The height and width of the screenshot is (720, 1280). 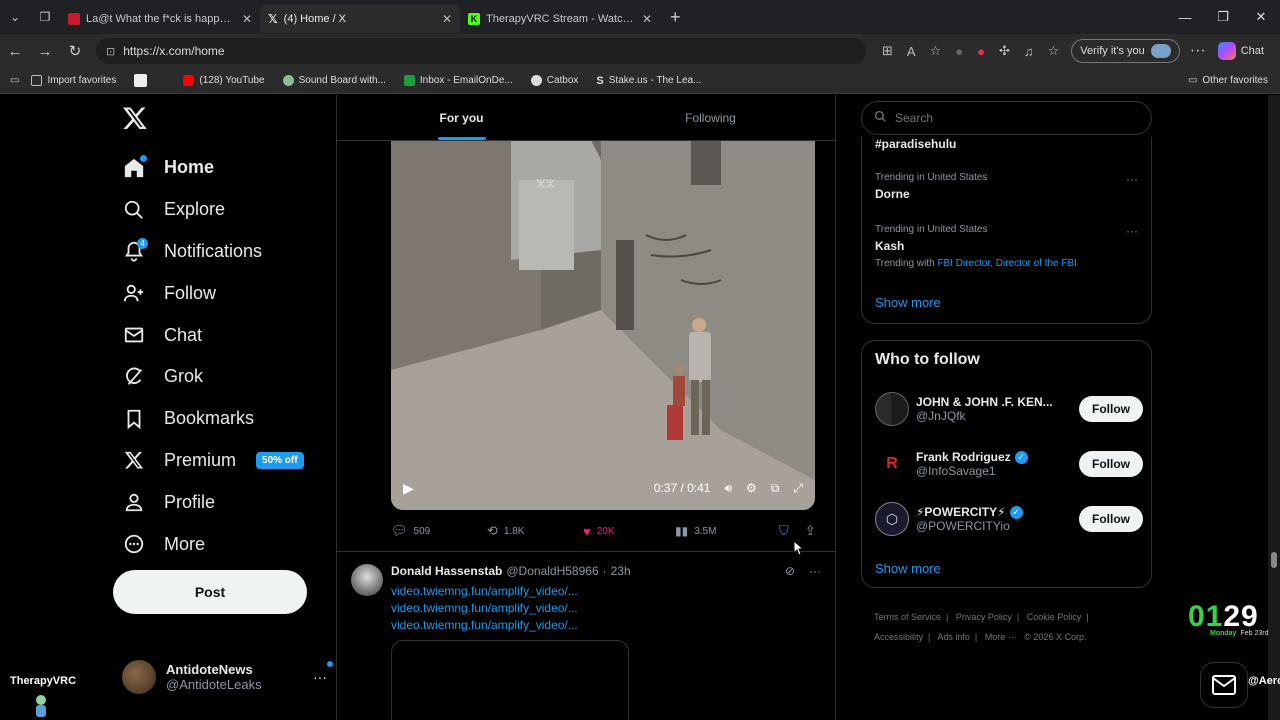 I want to click on browser-tab: La@t What the f*ck is happening in t ✕, so click(x=160, y=19).